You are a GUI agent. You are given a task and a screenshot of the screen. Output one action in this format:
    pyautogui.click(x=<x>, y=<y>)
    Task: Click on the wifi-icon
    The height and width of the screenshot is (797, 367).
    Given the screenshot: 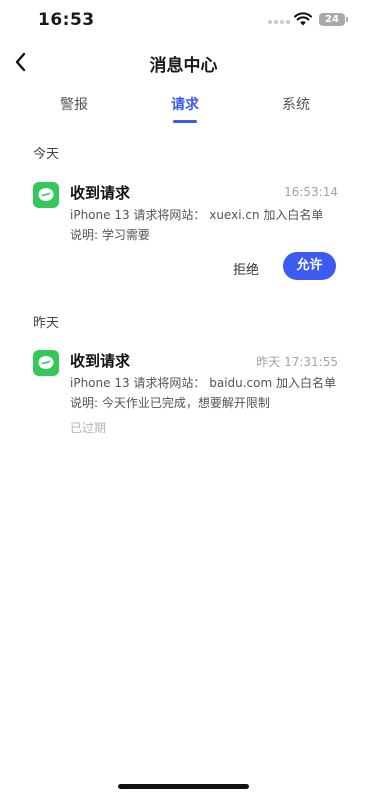 What is the action you would take?
    pyautogui.click(x=303, y=19)
    